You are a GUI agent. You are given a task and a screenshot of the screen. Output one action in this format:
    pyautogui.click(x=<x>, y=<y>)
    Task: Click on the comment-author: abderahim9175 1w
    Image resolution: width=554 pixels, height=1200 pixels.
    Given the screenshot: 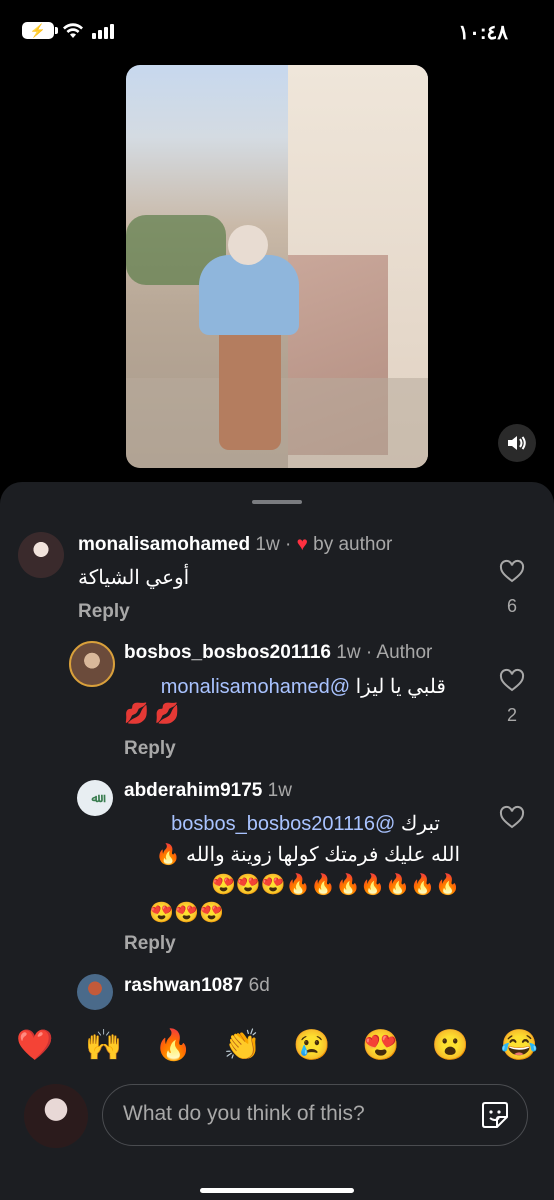 What is the action you would take?
    pyautogui.click(x=208, y=791)
    